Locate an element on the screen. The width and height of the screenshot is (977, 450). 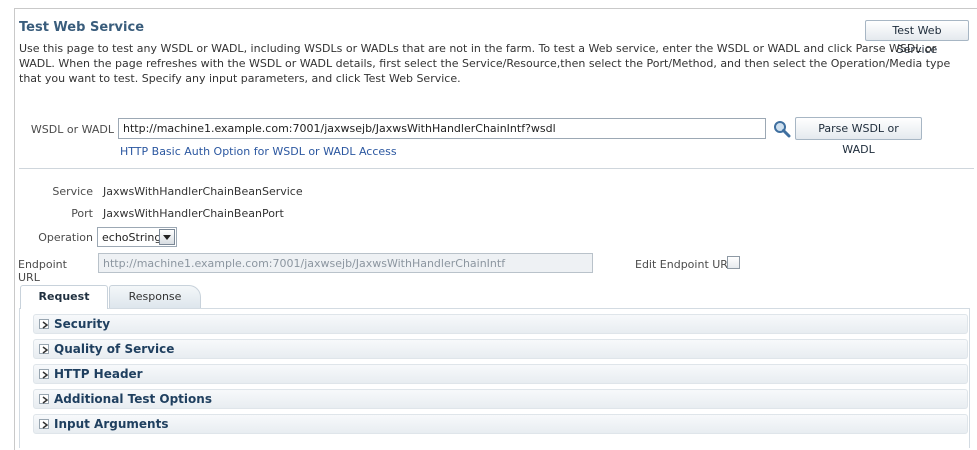
service-label: Service is located at coordinates (72, 191).